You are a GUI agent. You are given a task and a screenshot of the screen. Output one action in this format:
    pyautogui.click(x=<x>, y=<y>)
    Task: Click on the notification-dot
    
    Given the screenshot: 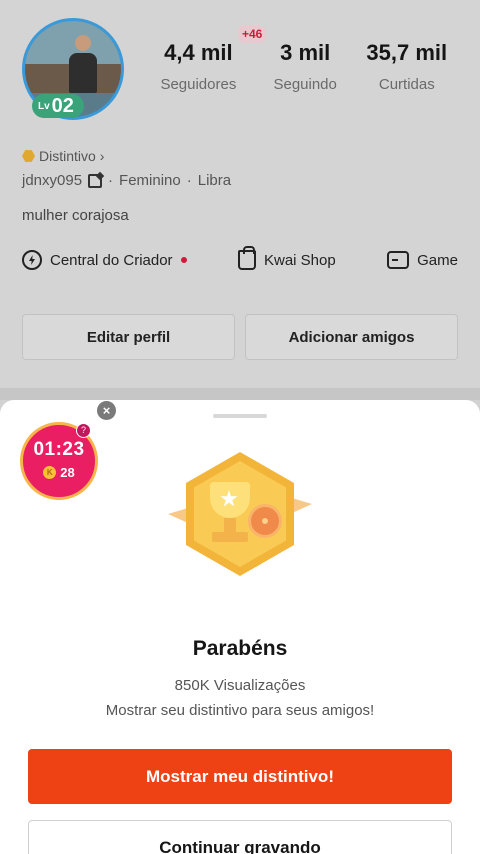 What is the action you would take?
    pyautogui.click(x=183, y=260)
    